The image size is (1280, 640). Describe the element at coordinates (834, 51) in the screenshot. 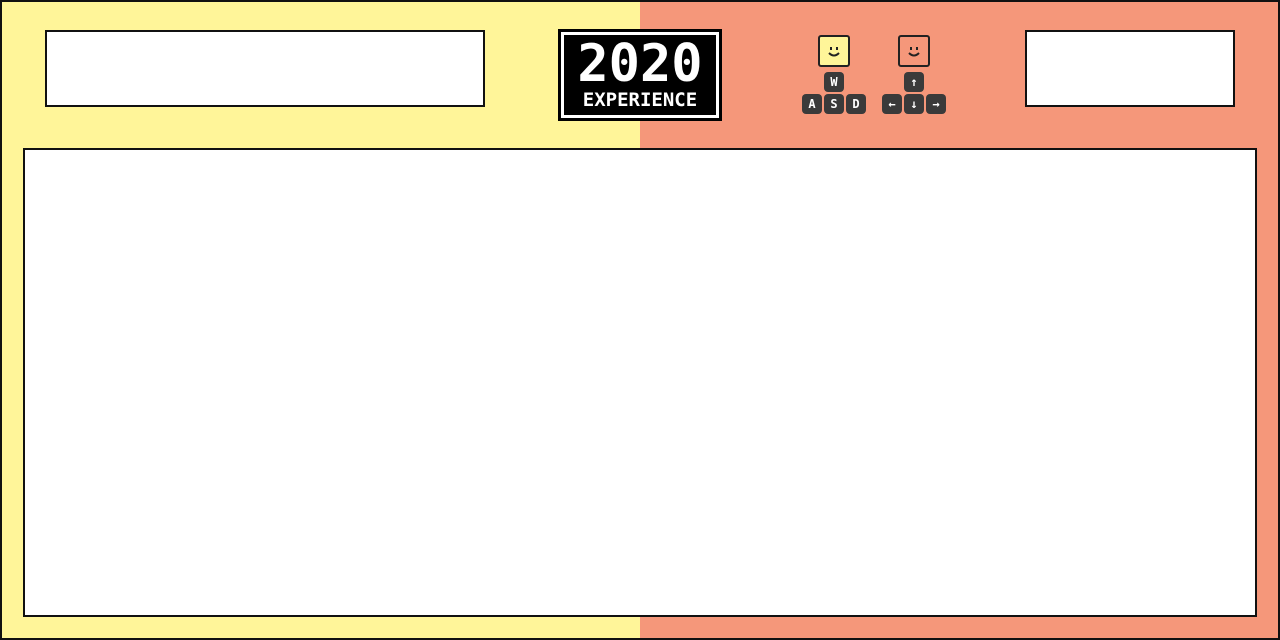

I see `player1-smiley-face-icon` at that location.